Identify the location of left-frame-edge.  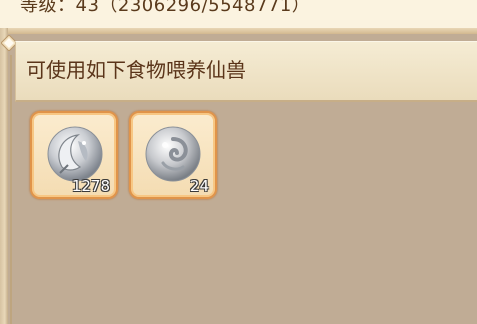
(4, 176).